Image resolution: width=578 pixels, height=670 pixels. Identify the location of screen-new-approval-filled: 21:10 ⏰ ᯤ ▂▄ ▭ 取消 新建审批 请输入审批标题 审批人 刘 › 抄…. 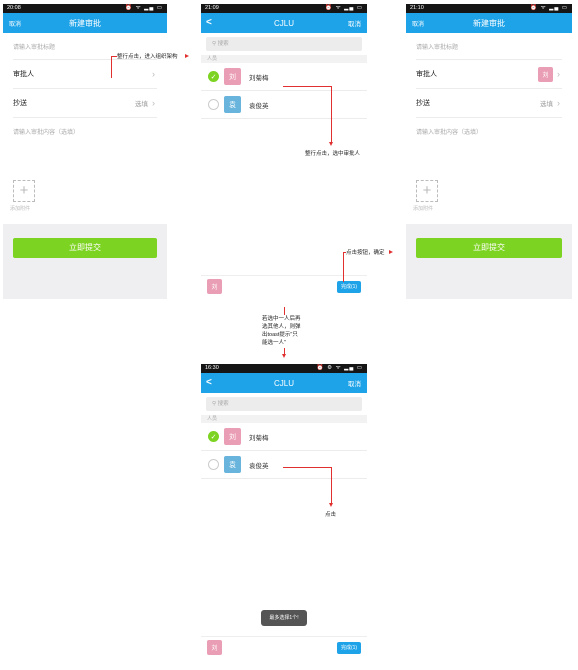
(489, 151).